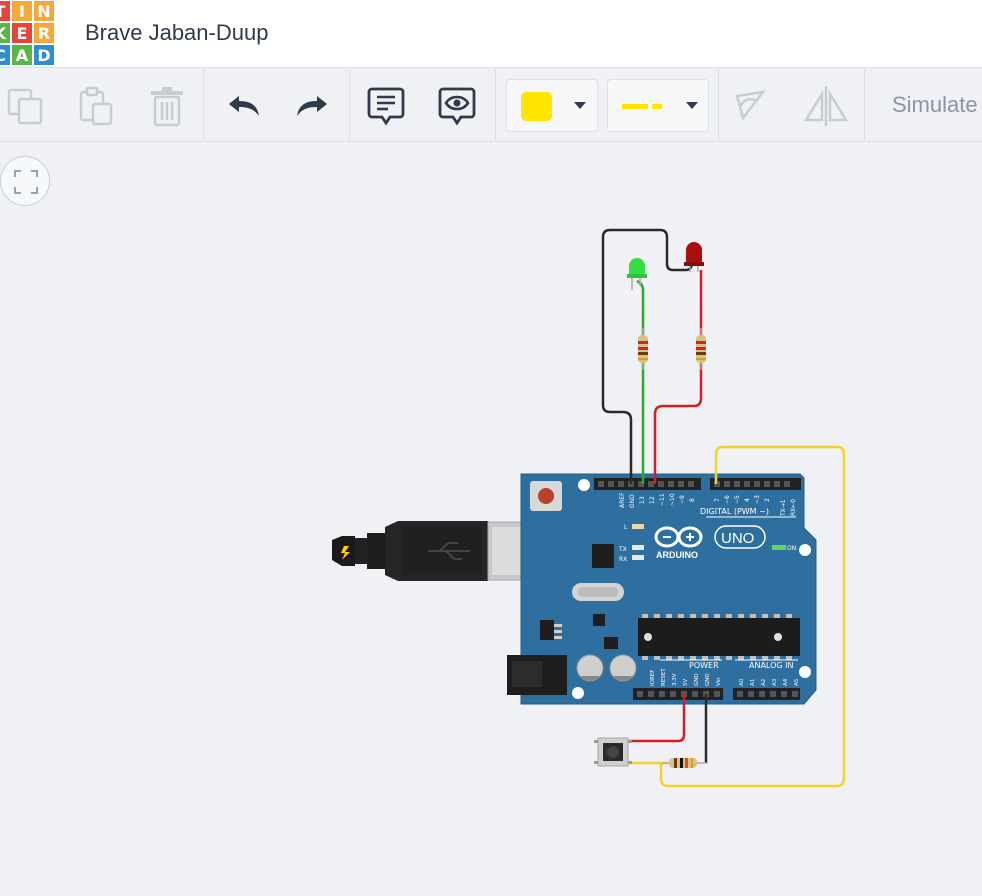 This screenshot has height=896, width=982. What do you see at coordinates (22, 55) in the screenshot?
I see `logo-letter: A` at bounding box center [22, 55].